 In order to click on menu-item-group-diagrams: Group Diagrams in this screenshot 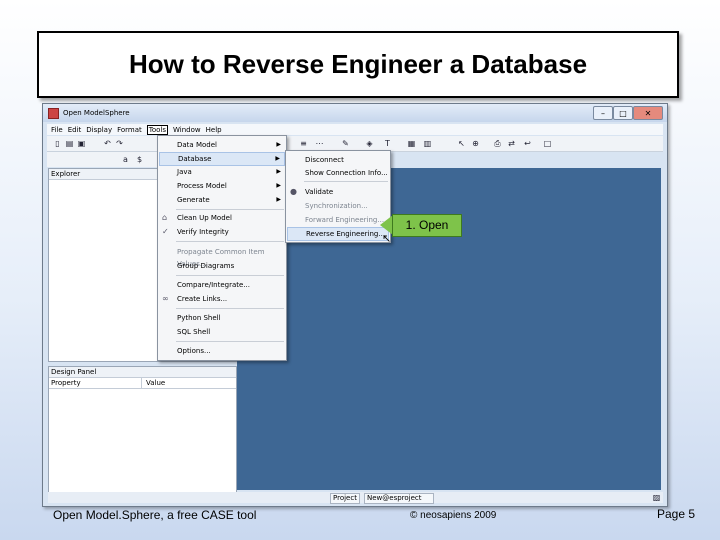, I will do `click(222, 266)`.